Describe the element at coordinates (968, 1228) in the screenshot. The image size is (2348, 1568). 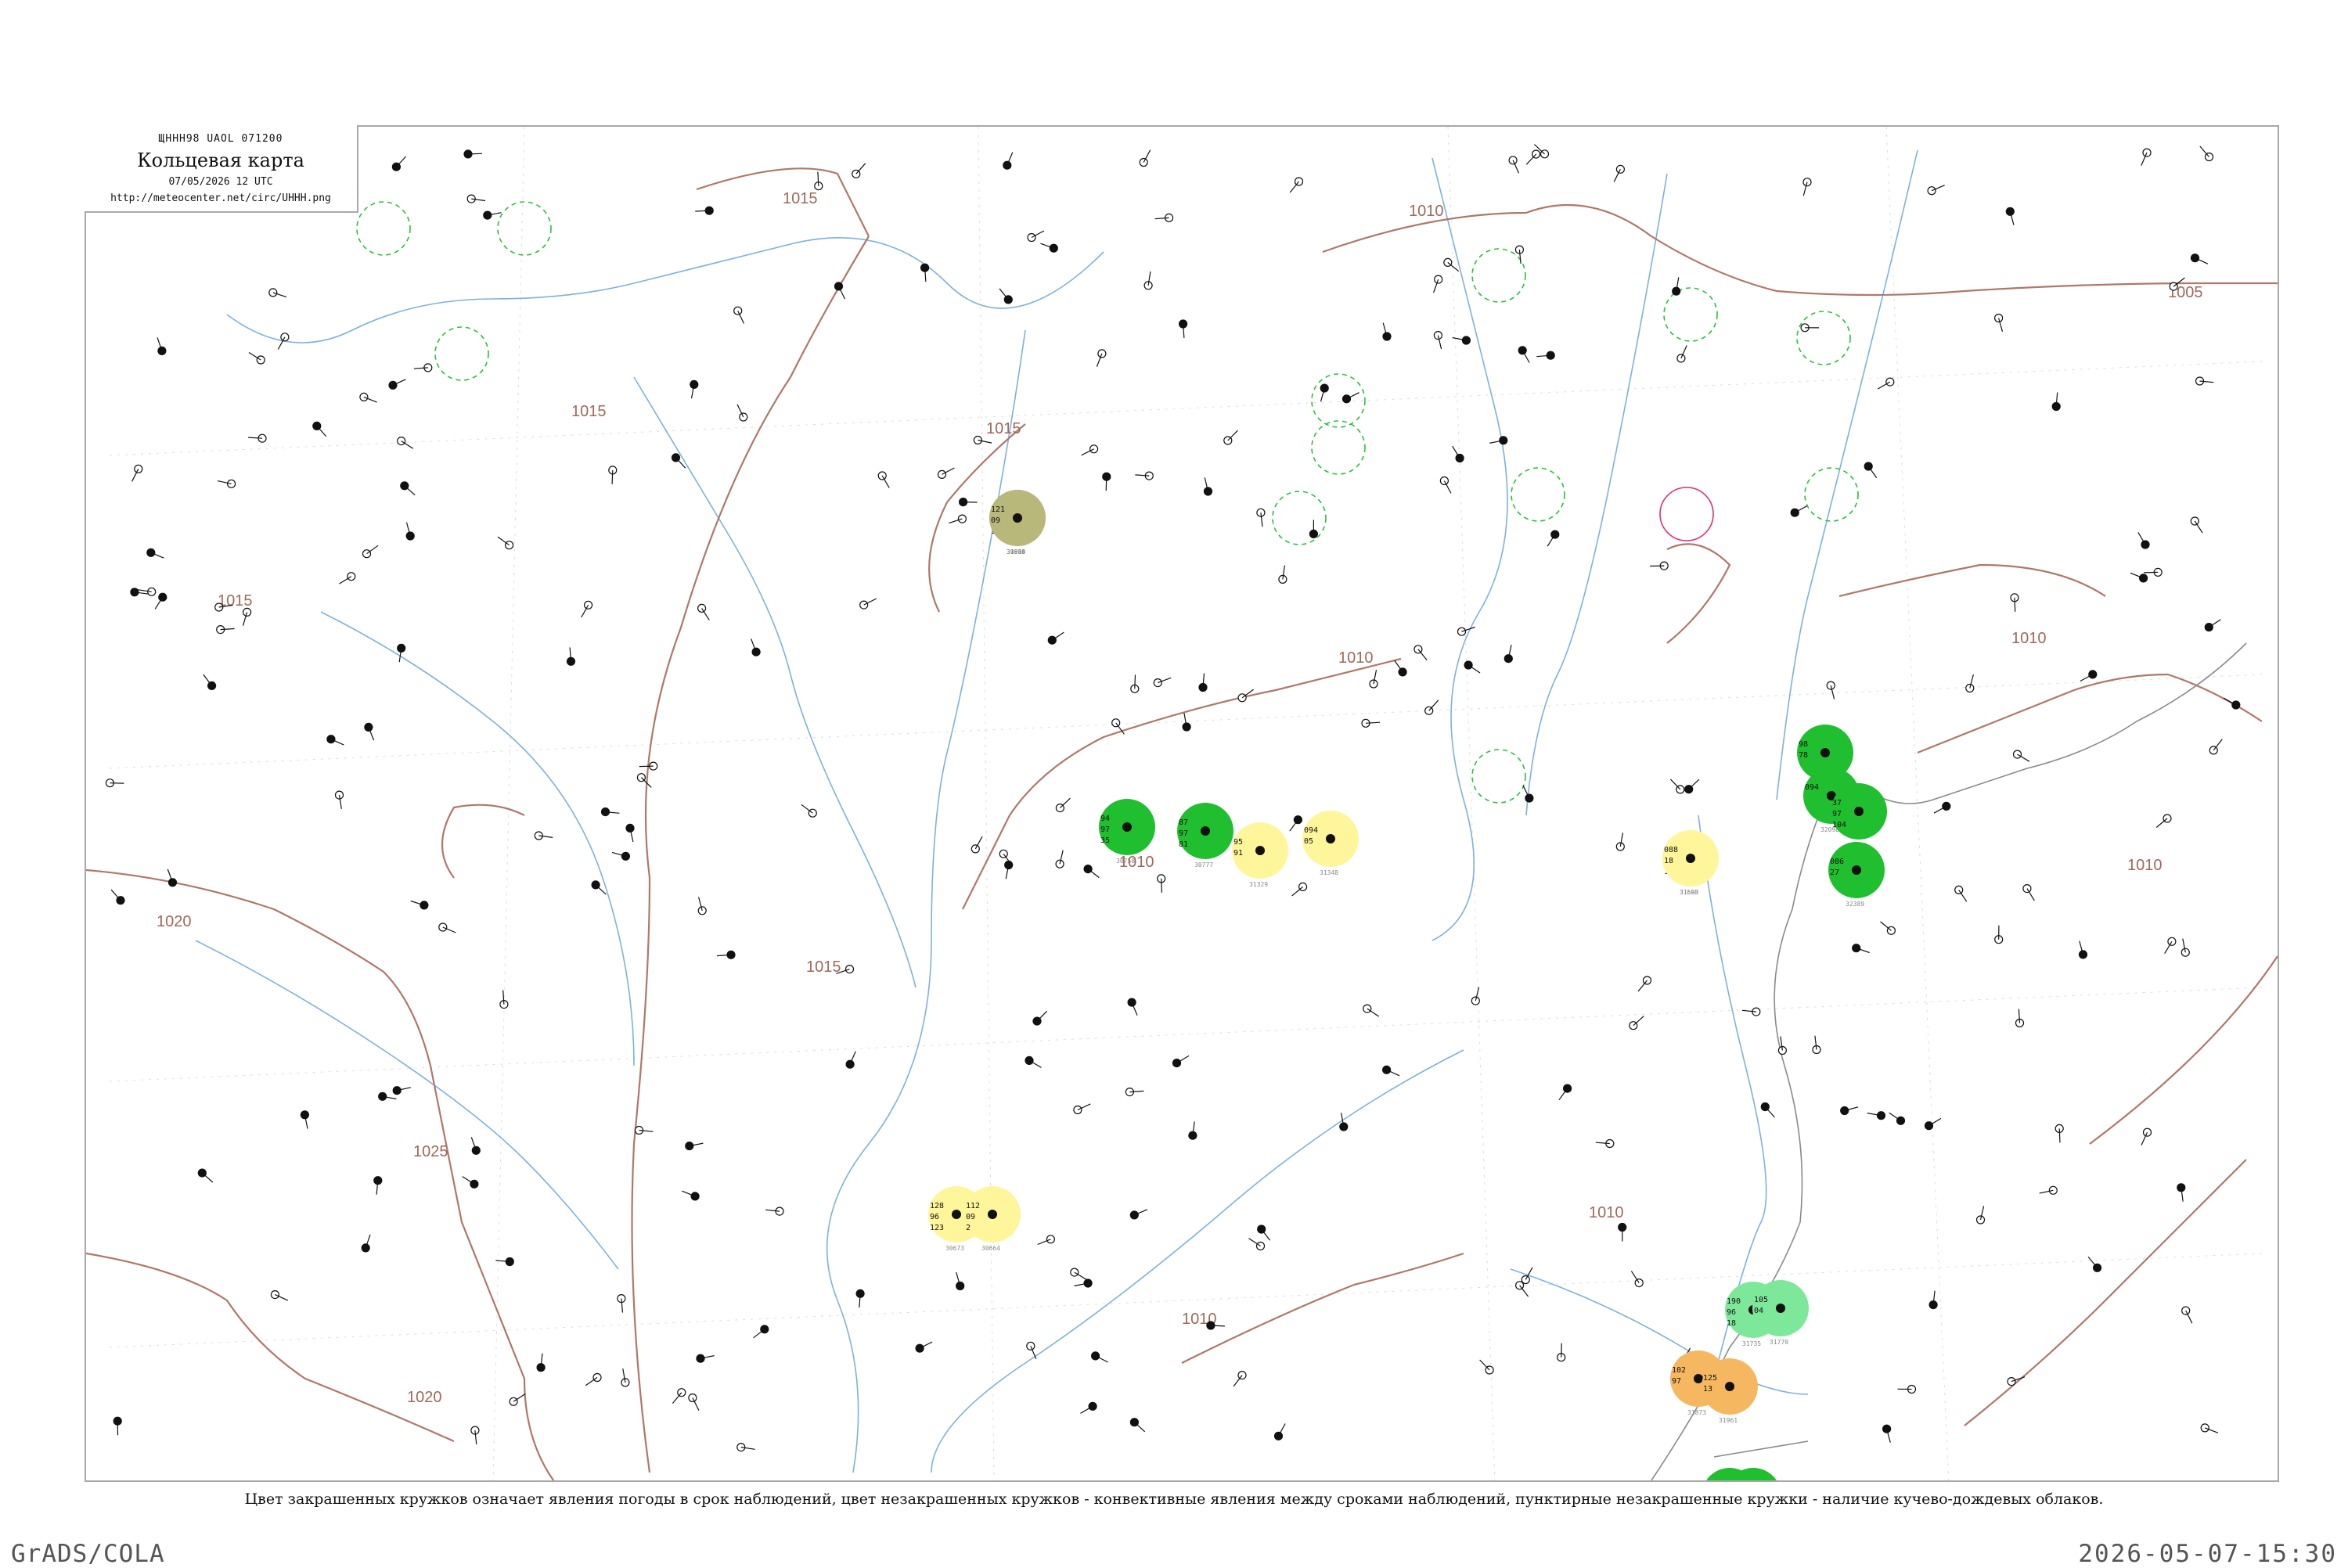
I see `station-dewpoint: 2` at that location.